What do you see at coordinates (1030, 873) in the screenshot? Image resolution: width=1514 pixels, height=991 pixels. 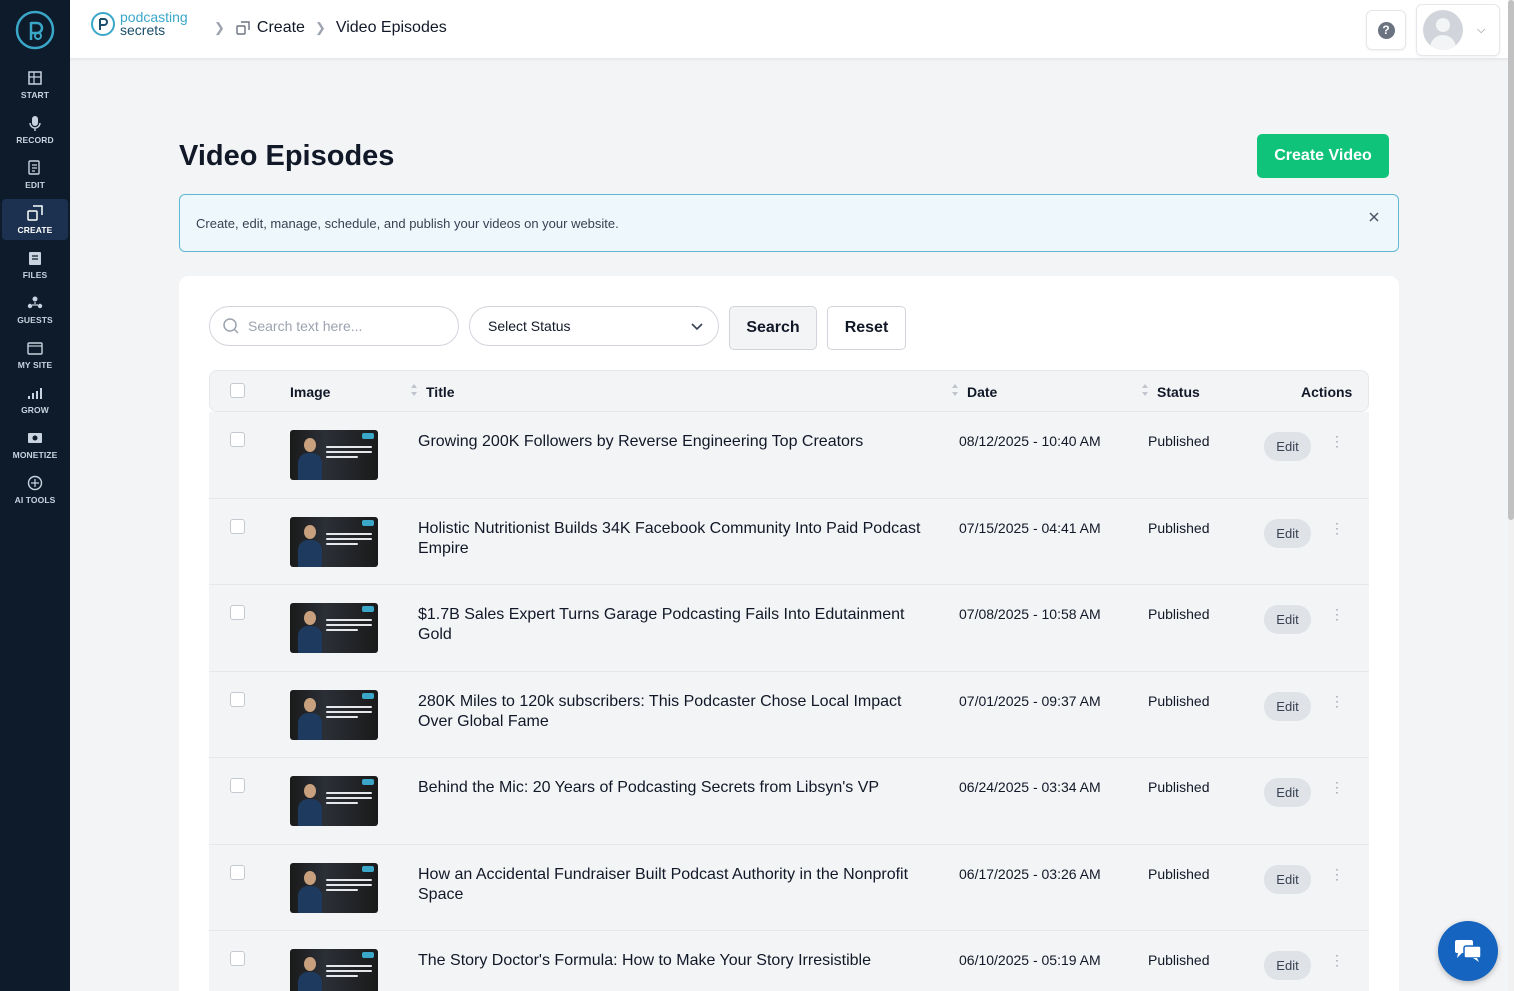 I see `episode-date: 06/17/2025 - 03:26 AM` at bounding box center [1030, 873].